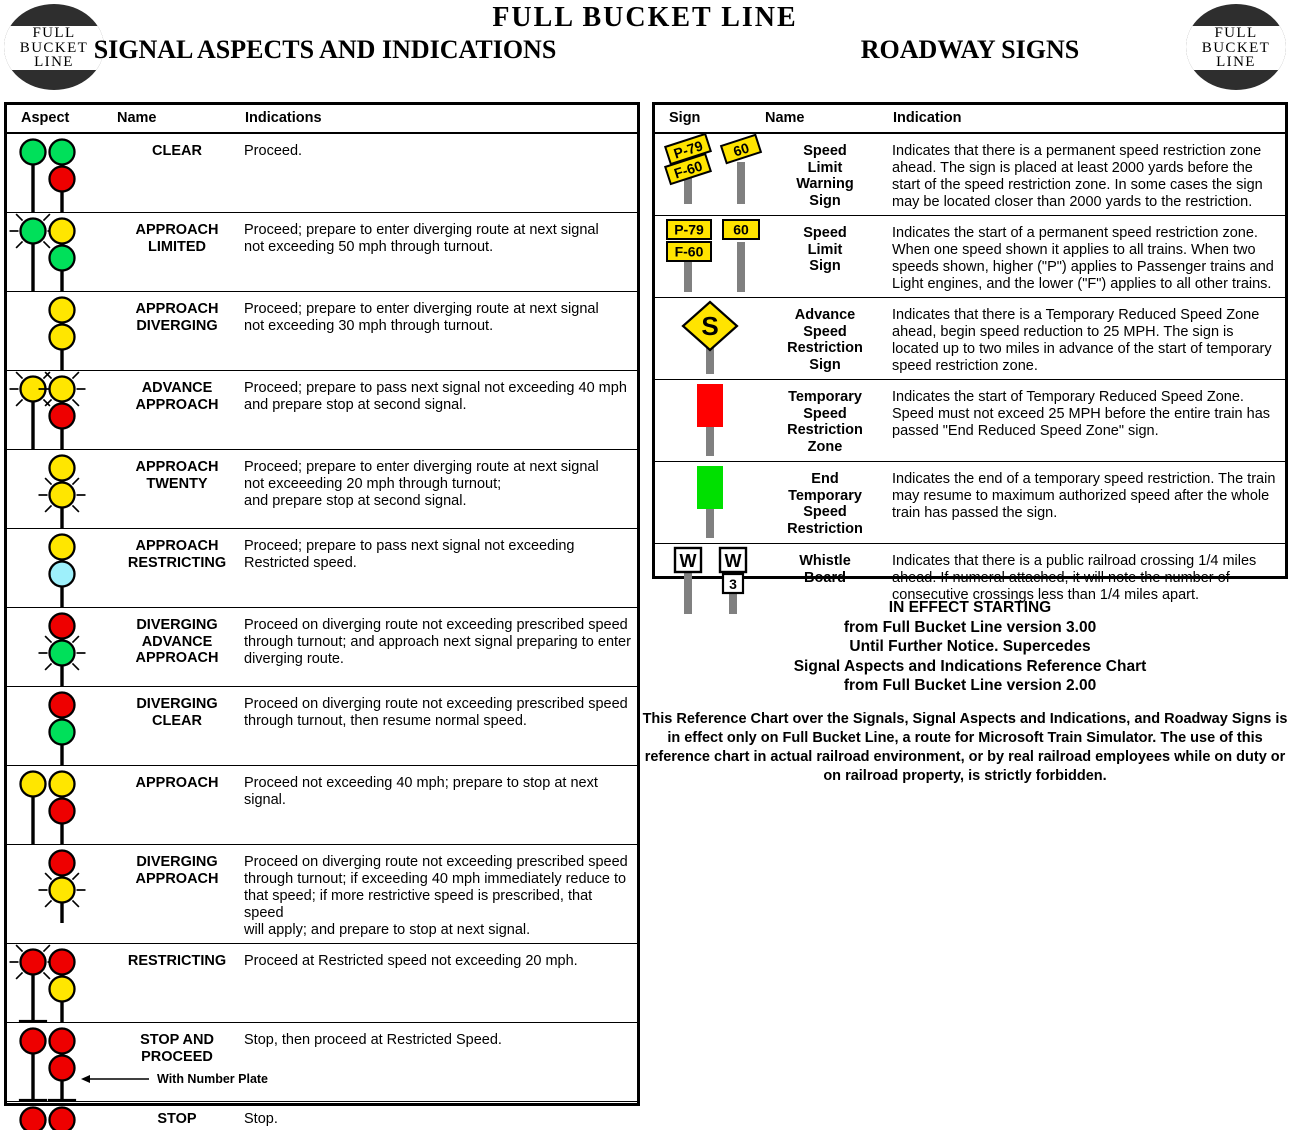 This screenshot has height=1130, width=1290. Describe the element at coordinates (177, 317) in the screenshot. I see `aspect-name: APPROACH DIVERGING` at that location.